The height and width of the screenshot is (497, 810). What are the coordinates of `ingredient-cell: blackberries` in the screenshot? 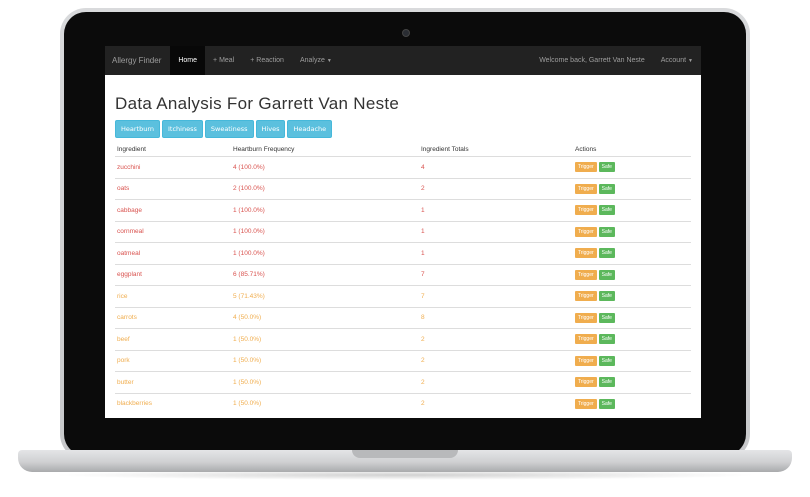 It's located at (173, 403).